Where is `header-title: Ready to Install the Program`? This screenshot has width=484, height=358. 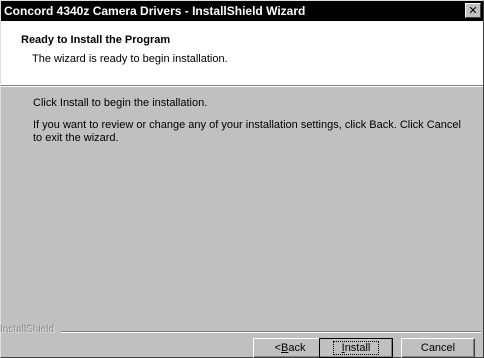
header-title: Ready to Install the Program is located at coordinates (96, 40).